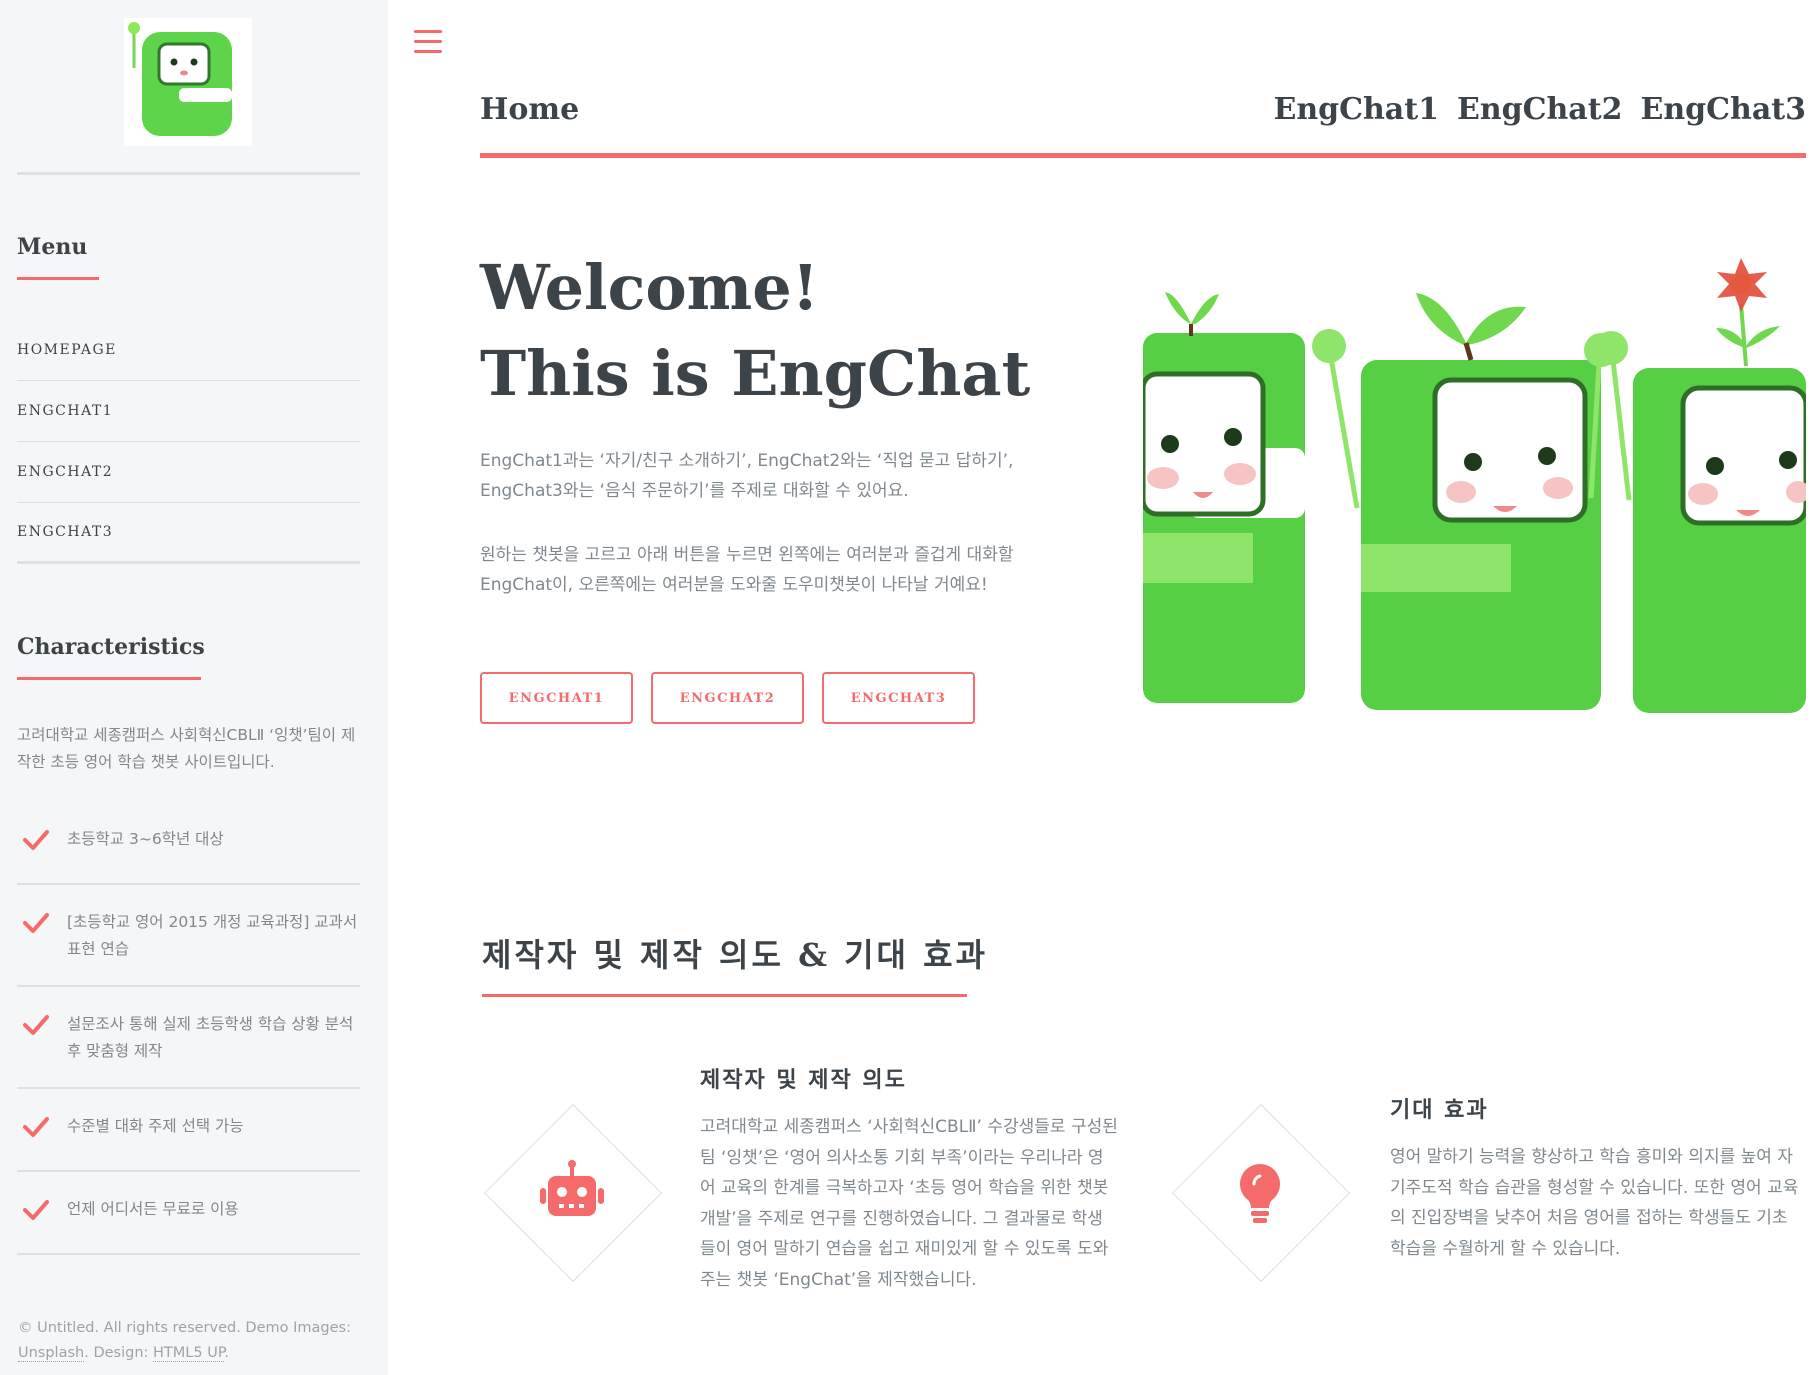  What do you see at coordinates (529, 109) in the screenshot?
I see `header-home-link: Home` at bounding box center [529, 109].